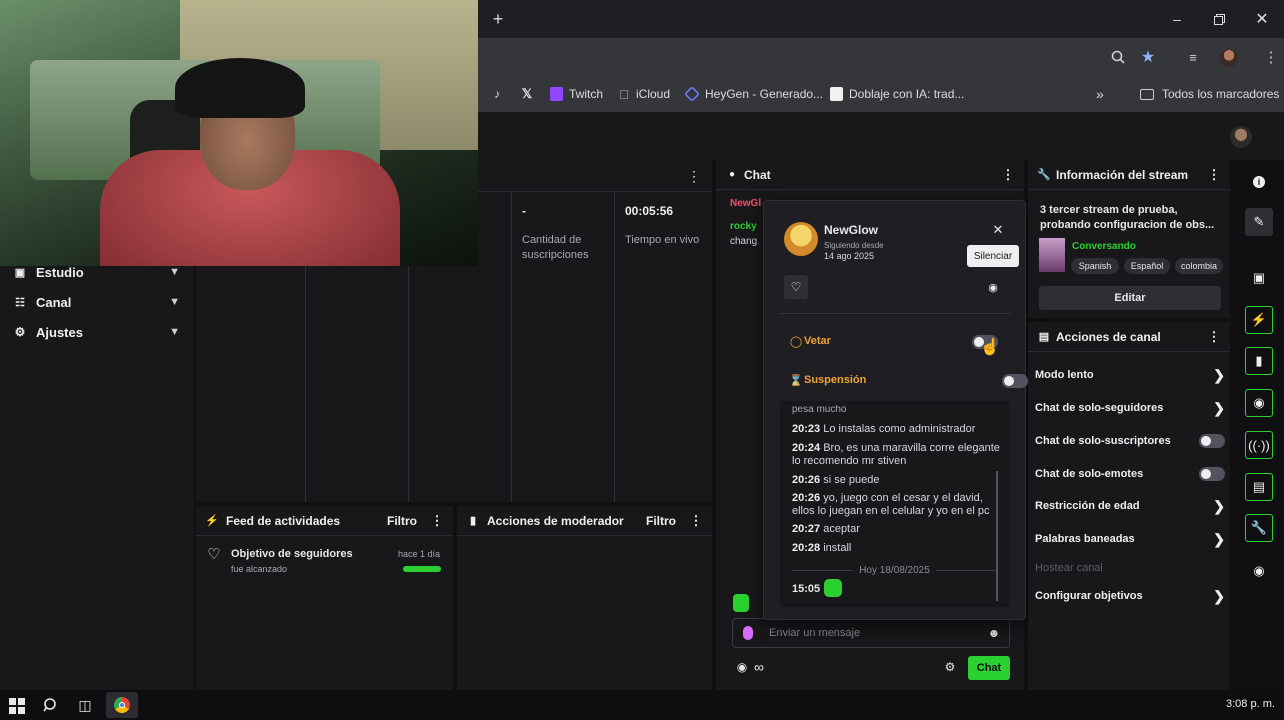  I want to click on twitch-icon, so click(556, 94).